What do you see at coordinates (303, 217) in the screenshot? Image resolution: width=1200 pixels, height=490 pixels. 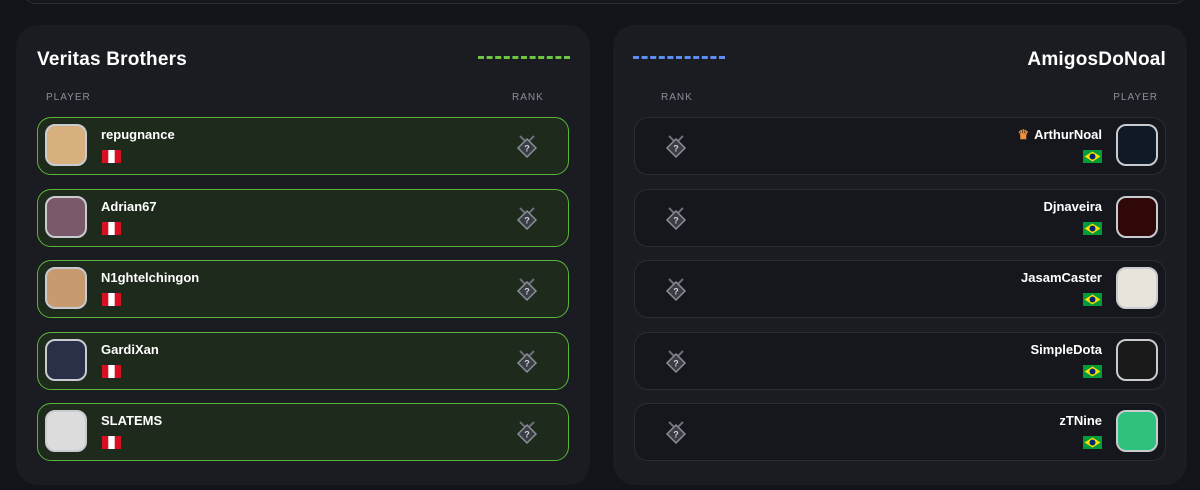 I see `player-row: Adrian67?` at bounding box center [303, 217].